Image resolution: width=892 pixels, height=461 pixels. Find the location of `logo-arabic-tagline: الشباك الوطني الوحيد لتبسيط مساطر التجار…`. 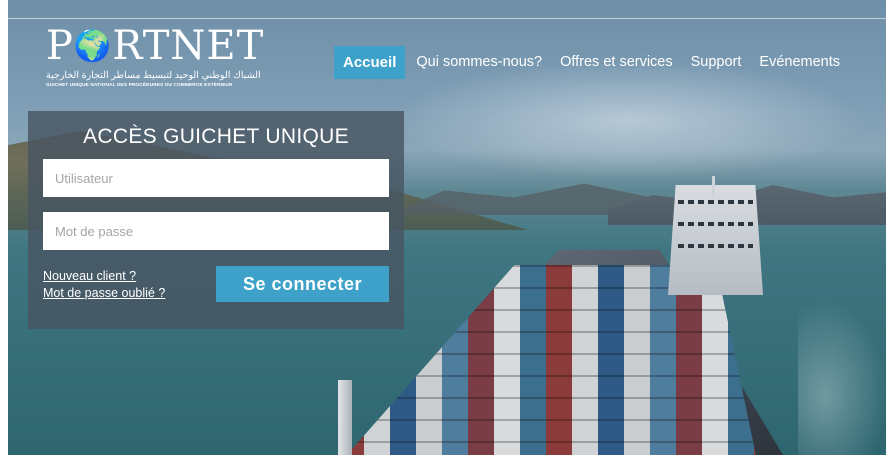

logo-arabic-tagline: الشباك الوطني الوحيد لتبسيط مساطر التجار… is located at coordinates (153, 75).